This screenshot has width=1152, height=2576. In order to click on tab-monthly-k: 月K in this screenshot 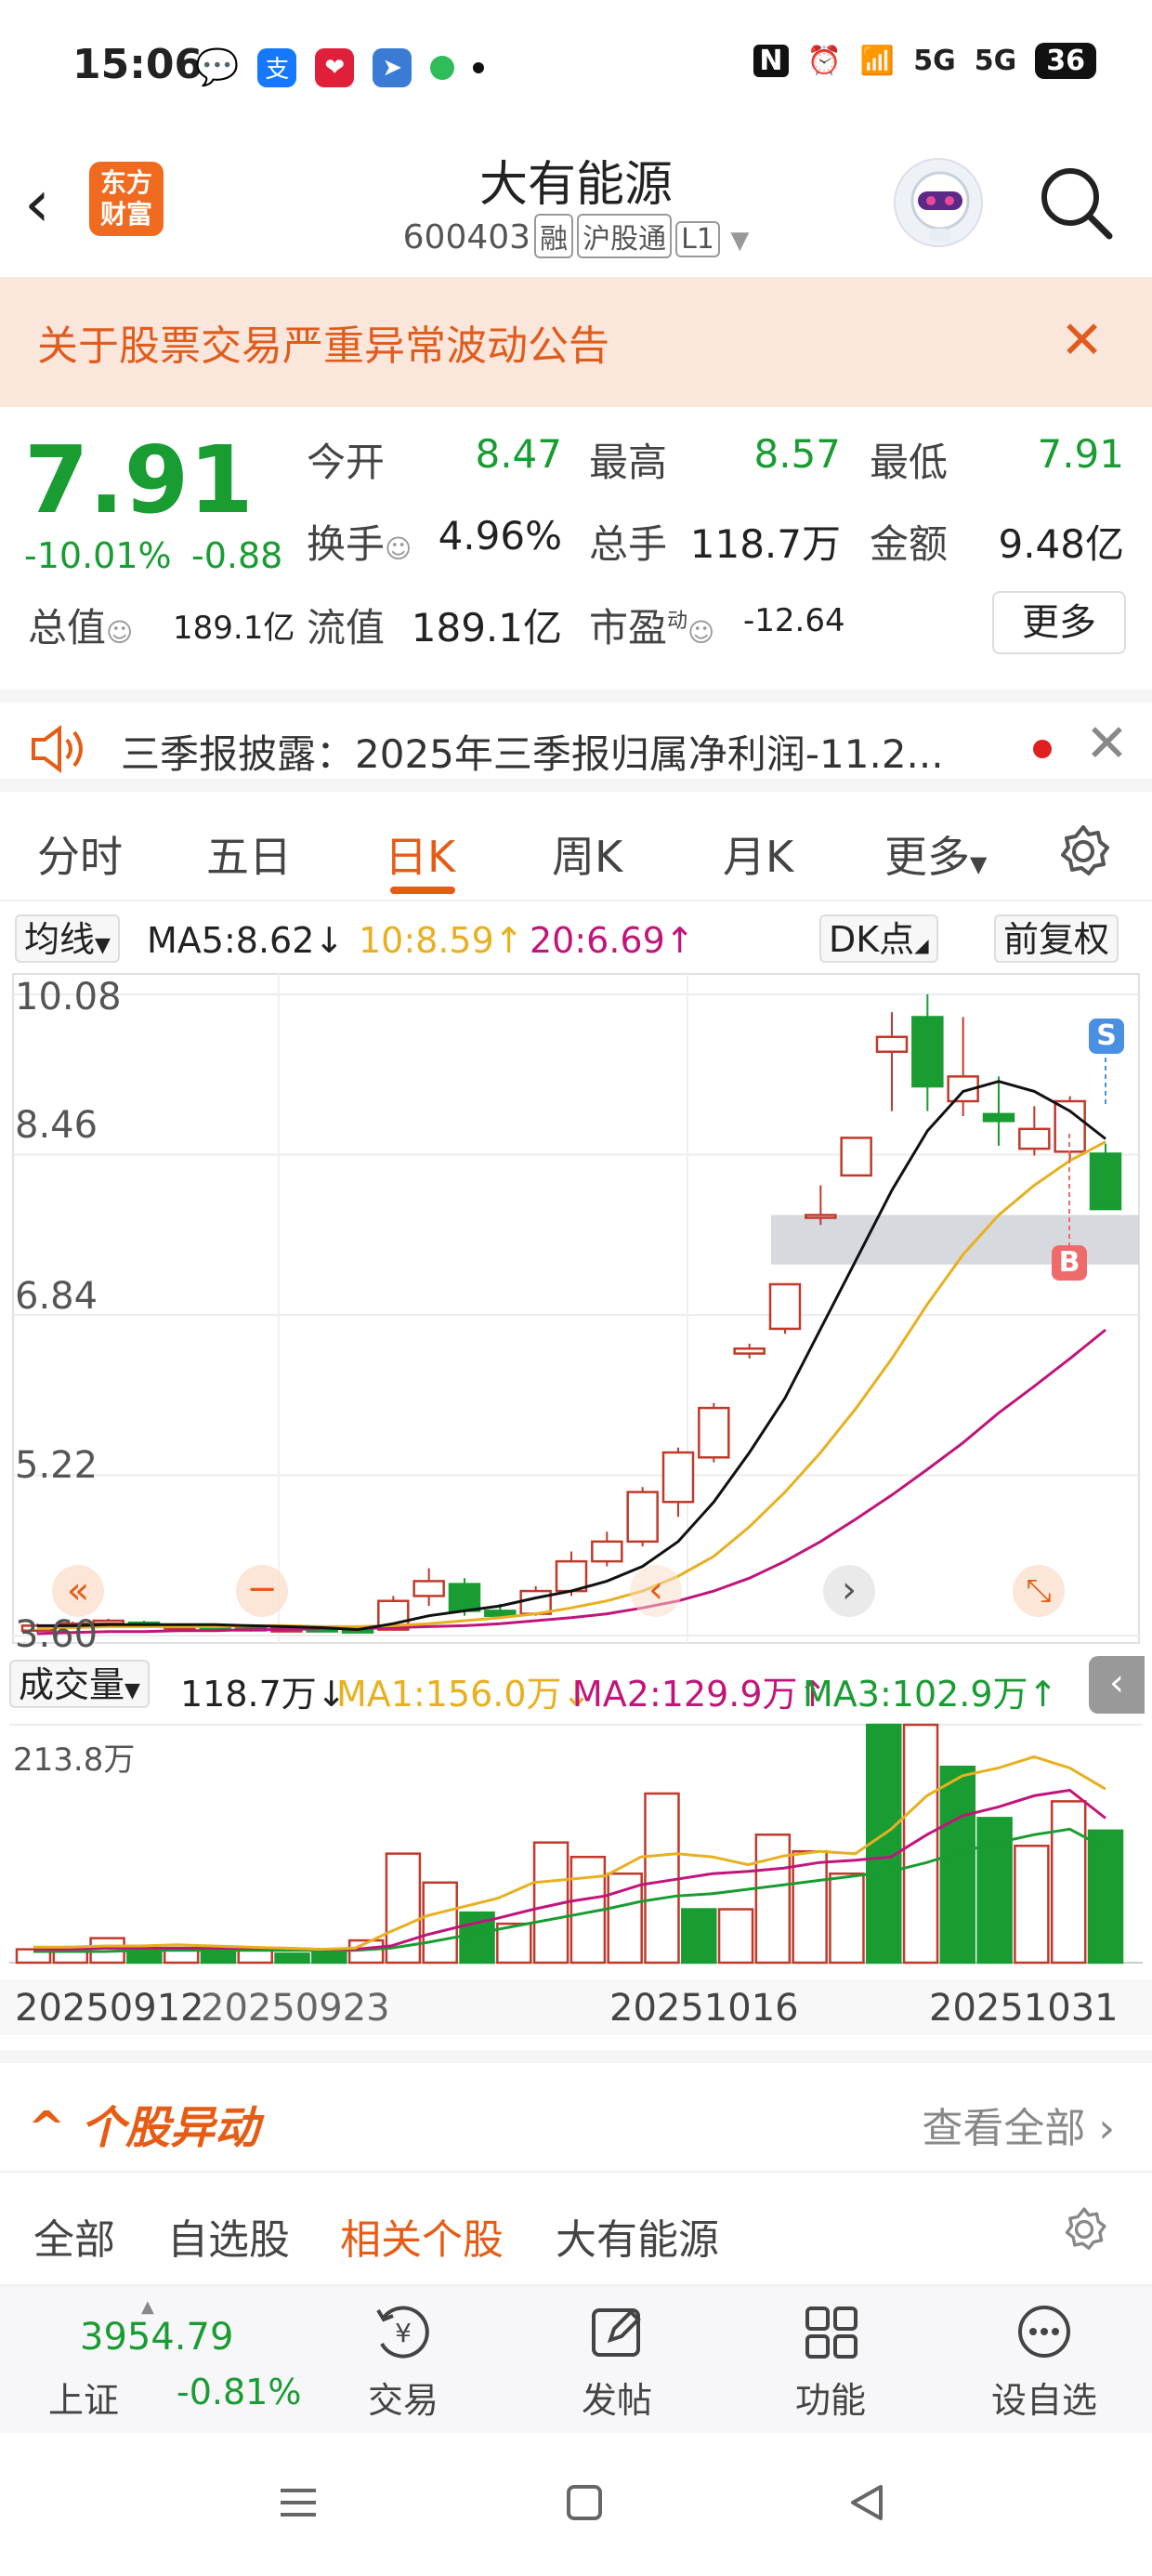, I will do `click(758, 854)`.